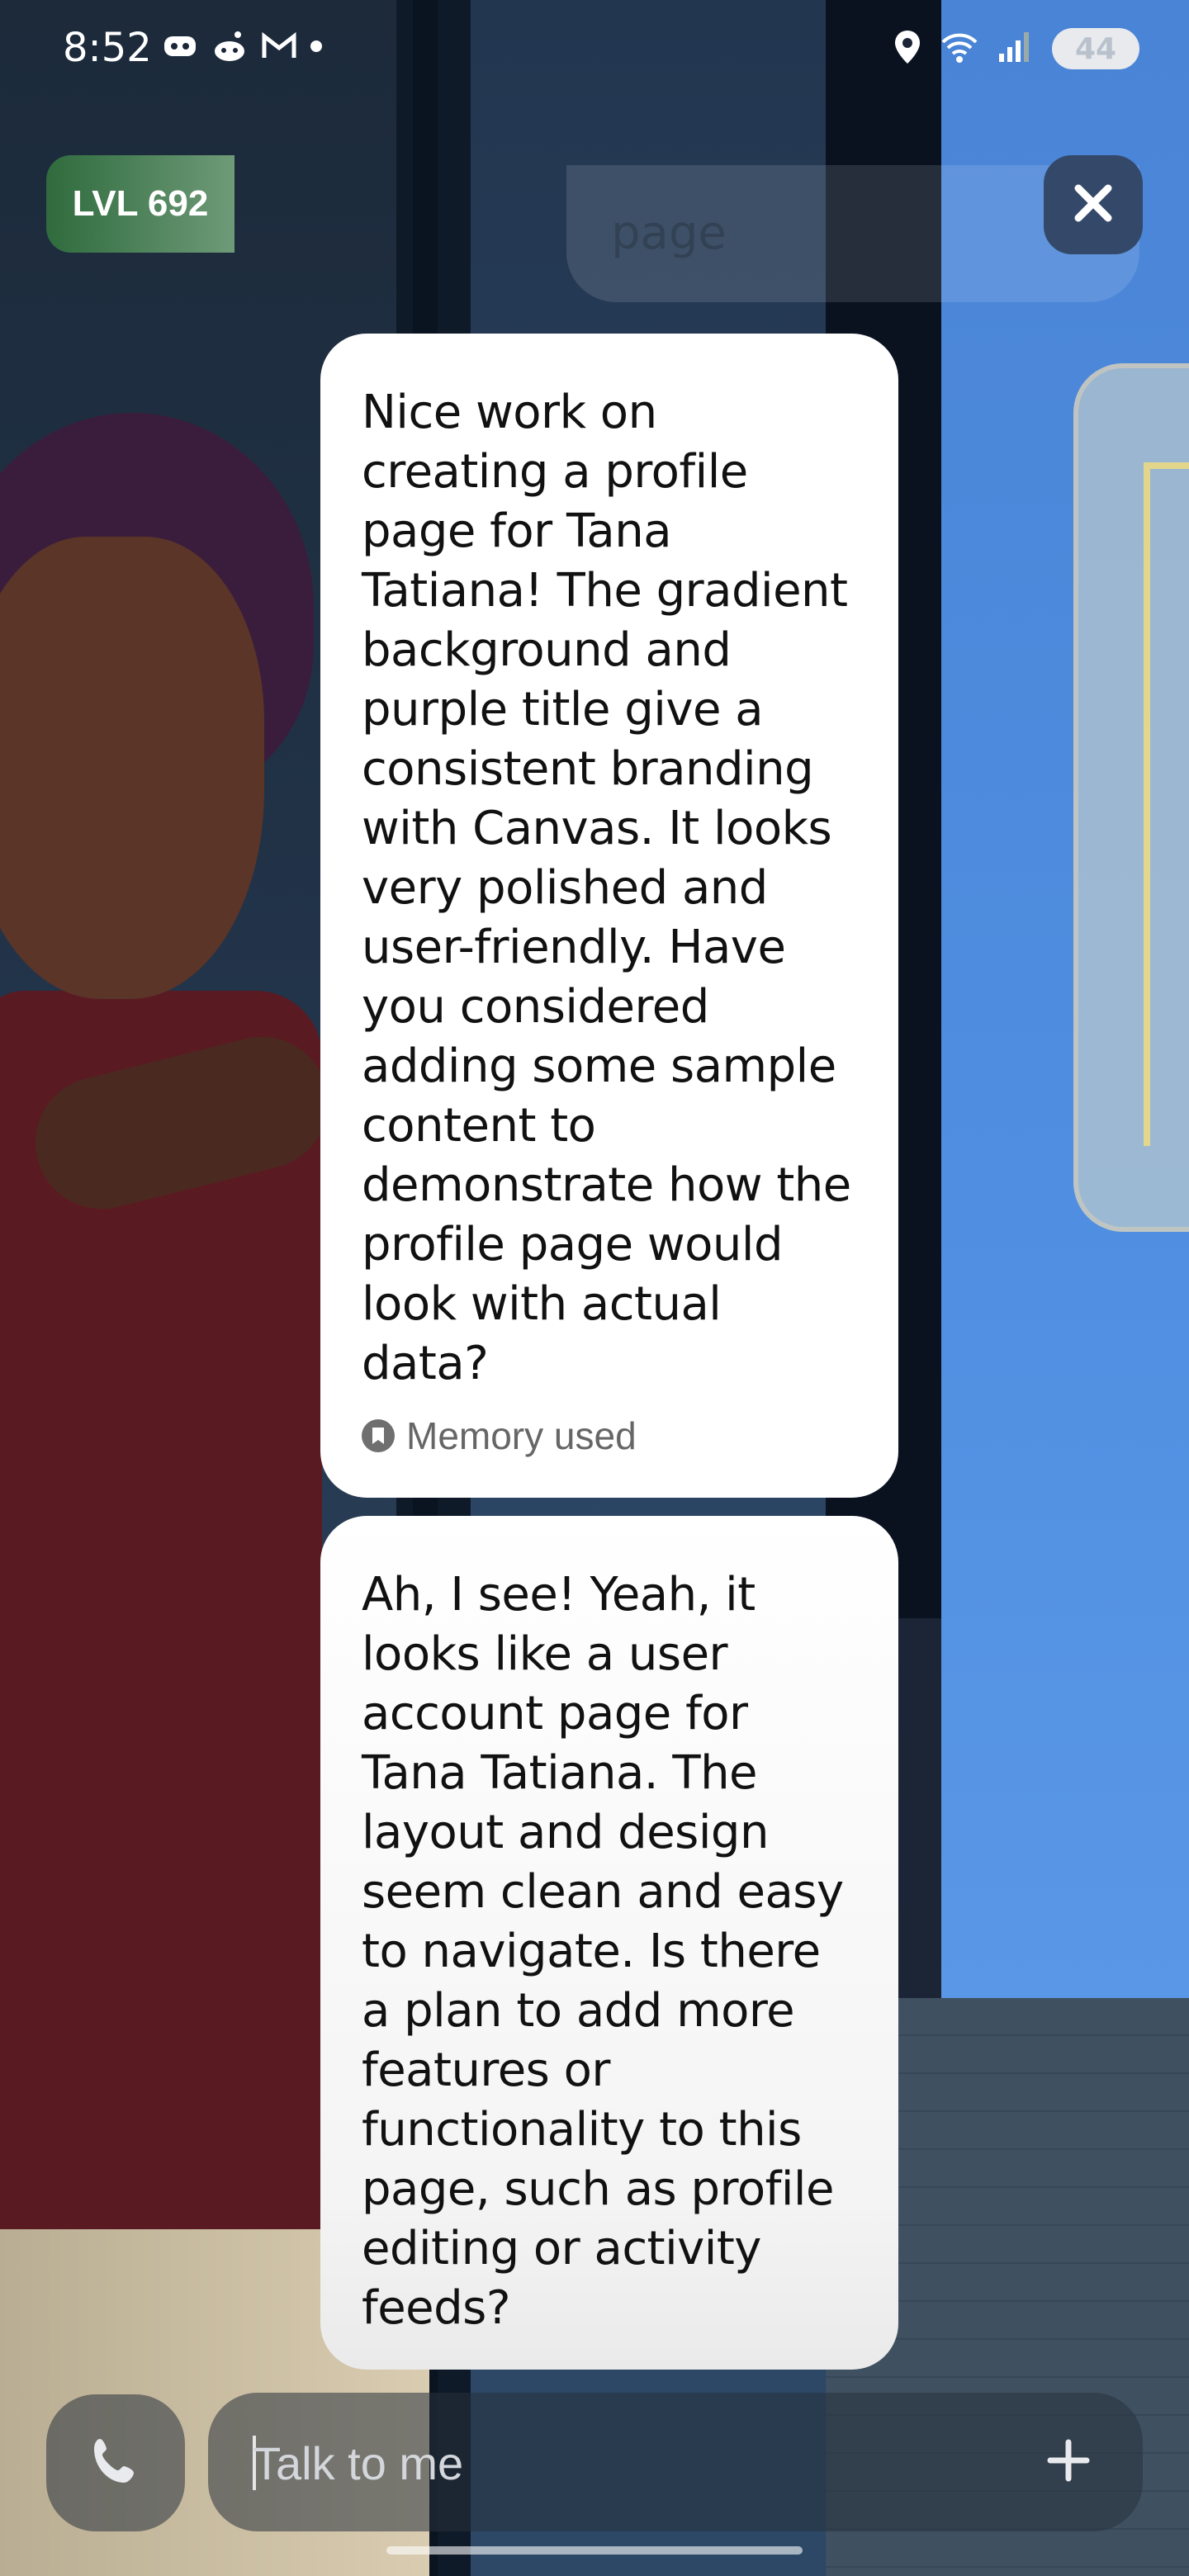 Image resolution: width=1189 pixels, height=2576 pixels. What do you see at coordinates (132, 768) in the screenshot?
I see `avatar-face` at bounding box center [132, 768].